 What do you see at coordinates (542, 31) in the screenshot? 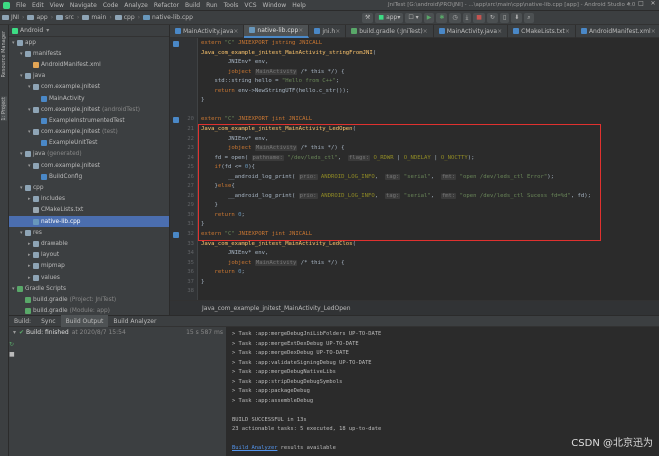
I see `tab-cmakelists-txt: CMakeLists.txt ×` at bounding box center [542, 31].